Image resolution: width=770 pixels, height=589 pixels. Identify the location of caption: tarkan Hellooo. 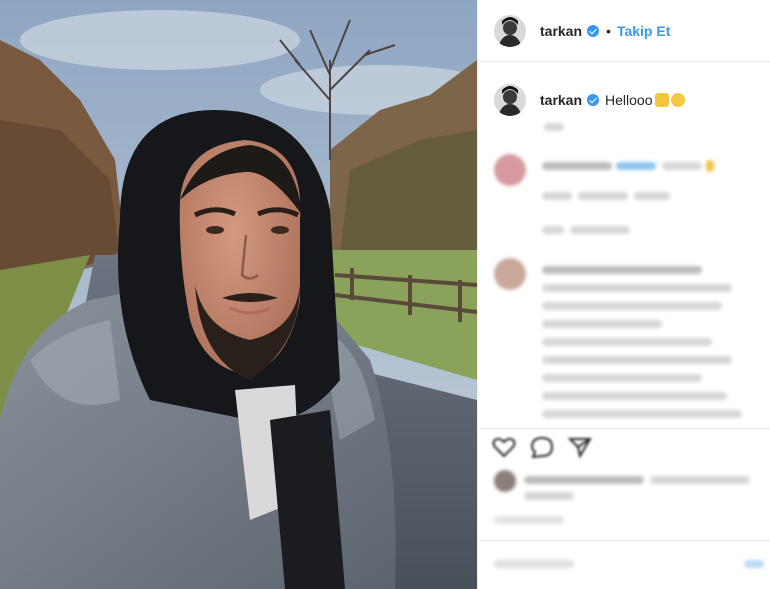
(629, 100).